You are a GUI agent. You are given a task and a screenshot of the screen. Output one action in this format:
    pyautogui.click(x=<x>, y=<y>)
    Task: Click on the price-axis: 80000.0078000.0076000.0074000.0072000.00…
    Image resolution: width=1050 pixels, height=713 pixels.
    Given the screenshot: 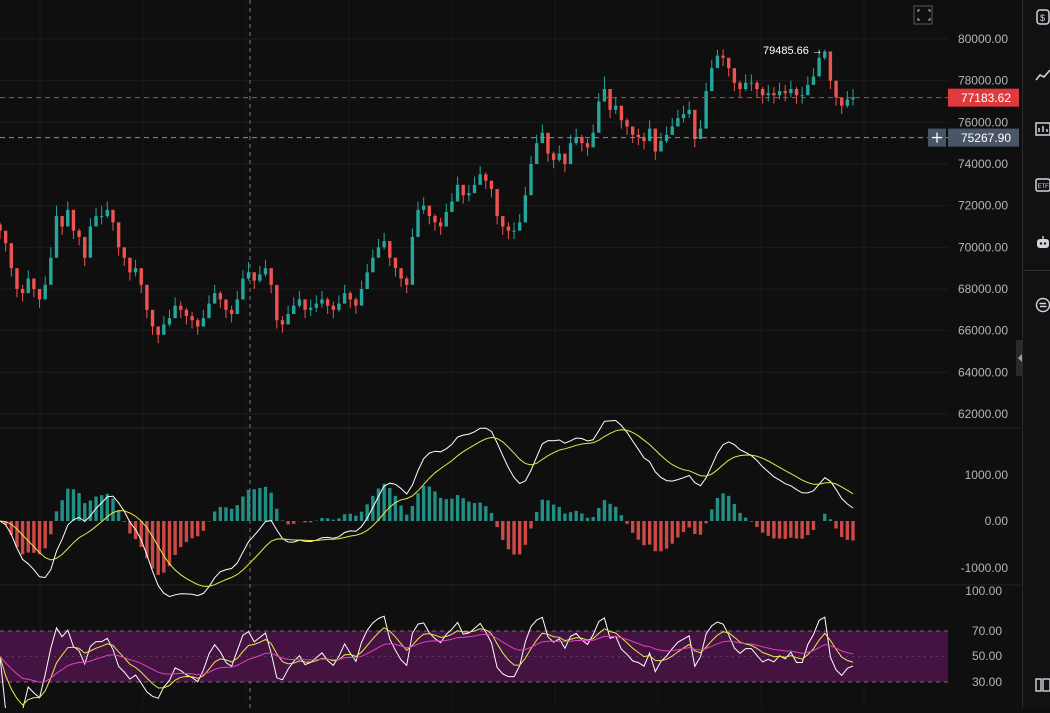 What is the action you would take?
    pyautogui.click(x=973, y=360)
    